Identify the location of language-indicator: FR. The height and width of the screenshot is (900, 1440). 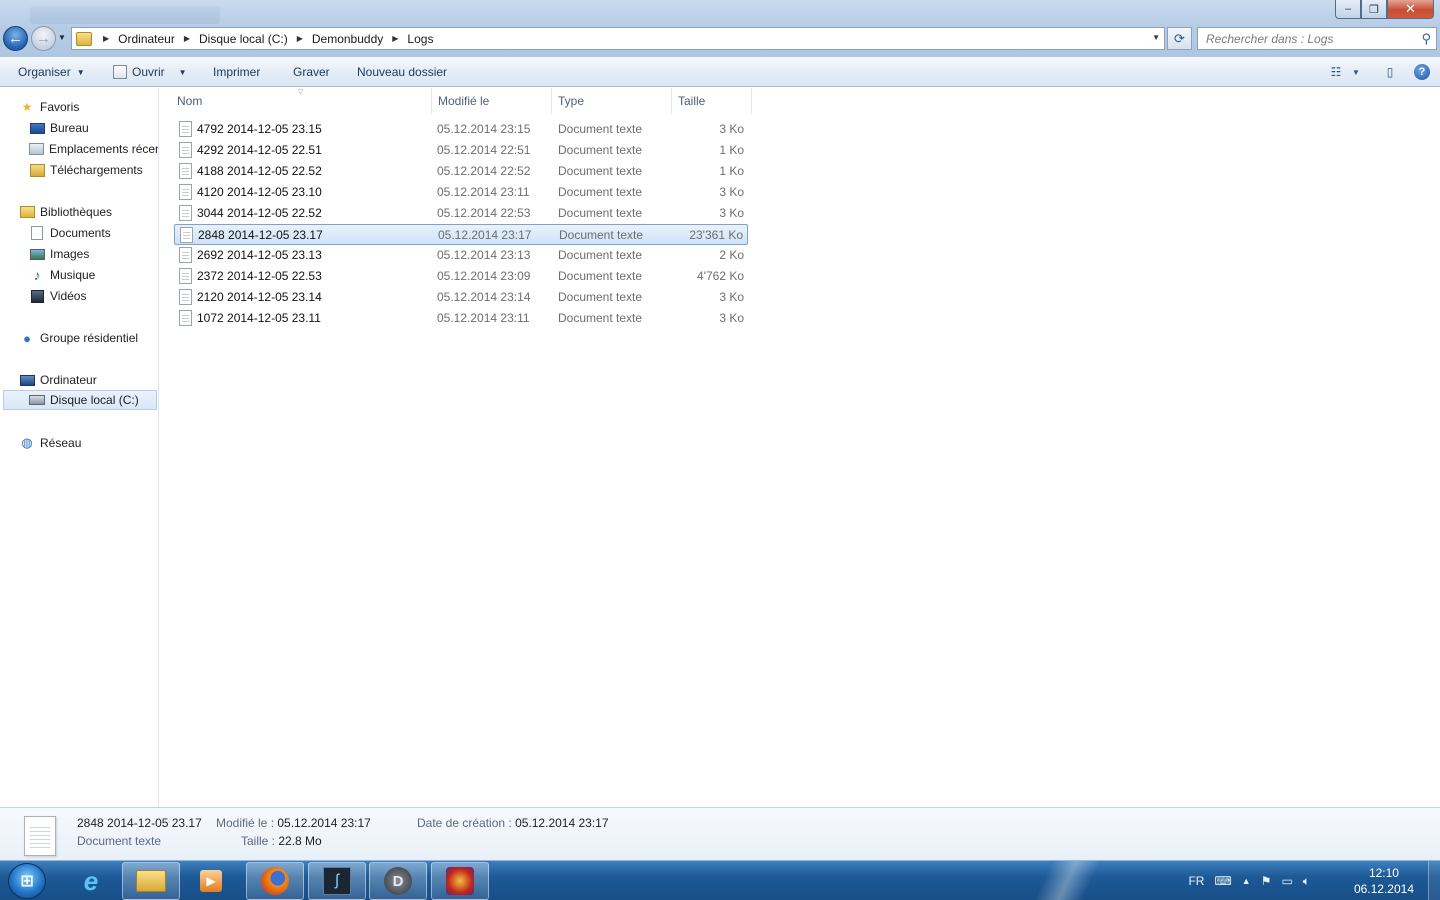
(1196, 881).